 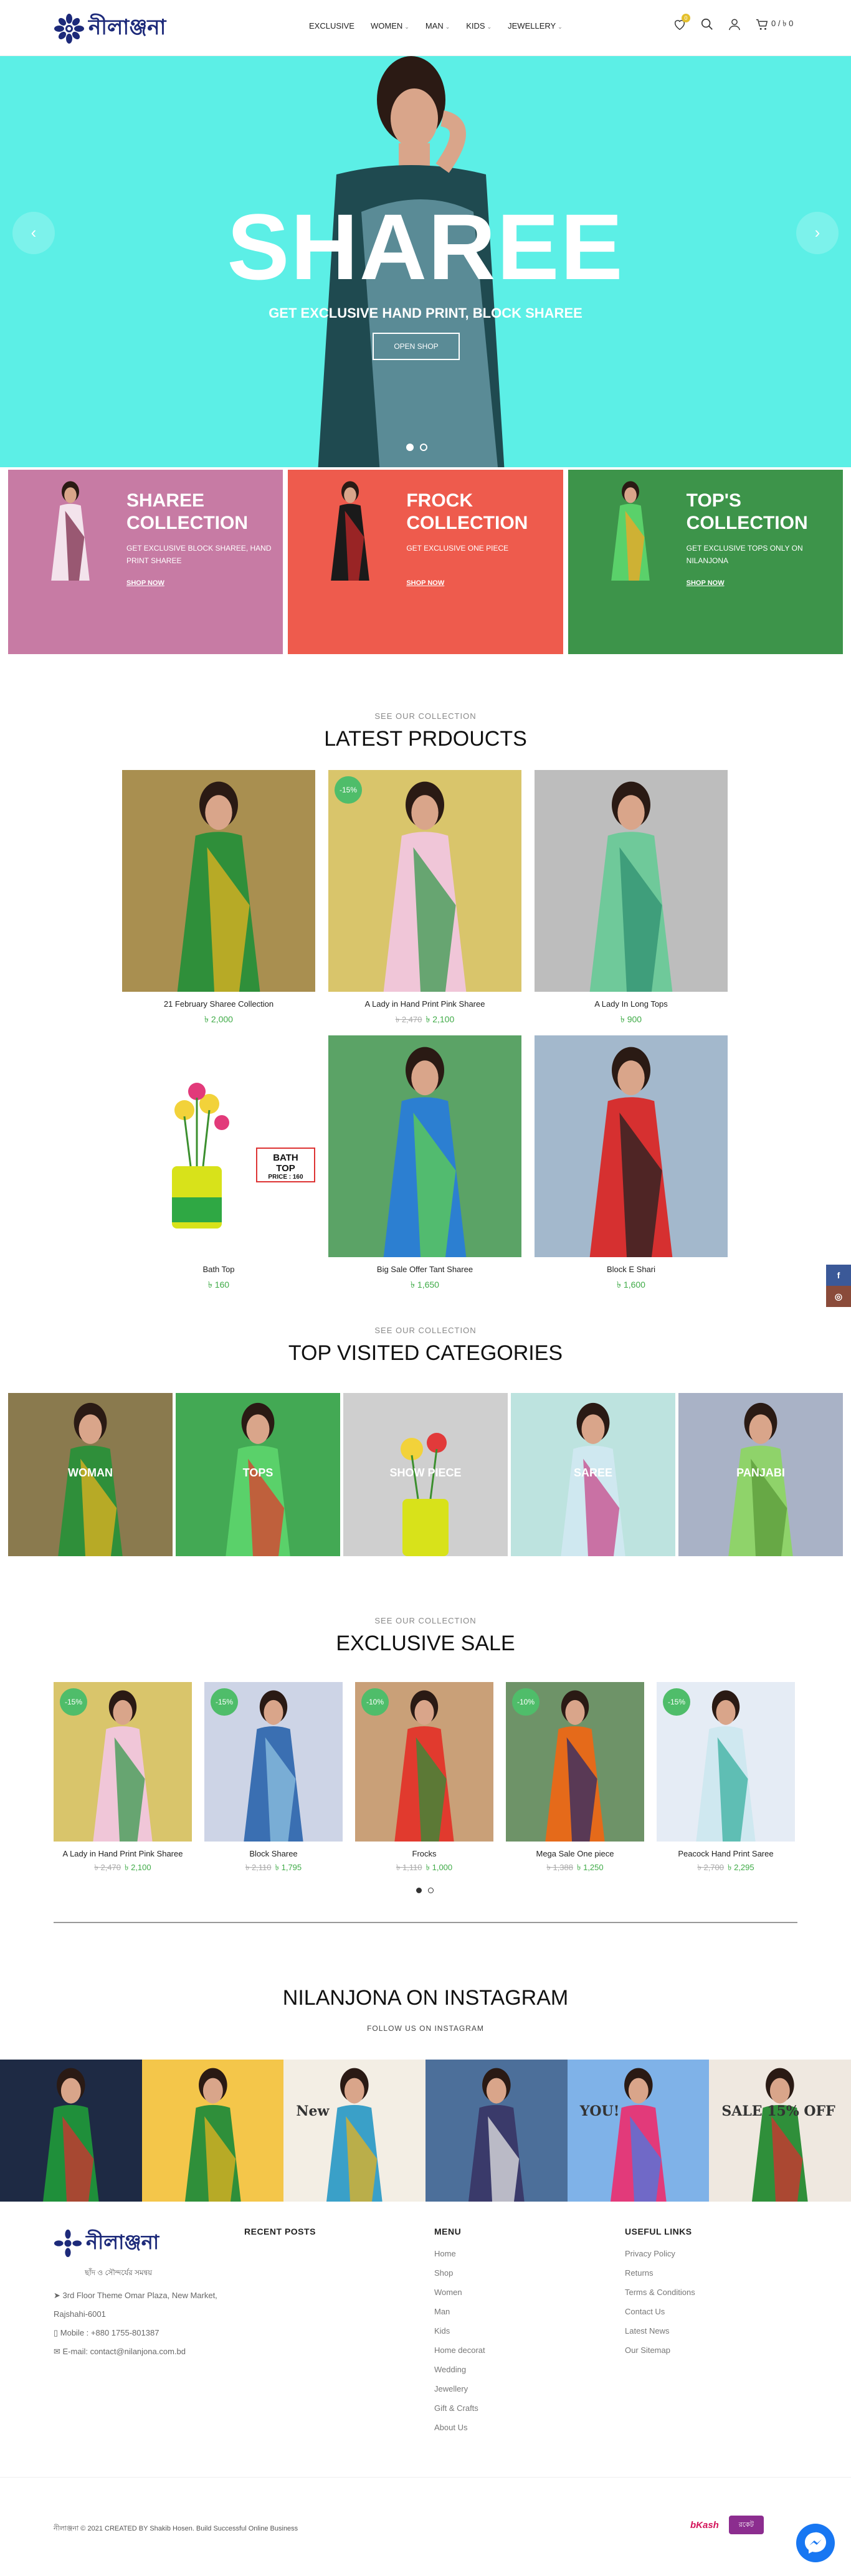 What do you see at coordinates (354, 2131) in the screenshot?
I see `instagram-post: New` at bounding box center [354, 2131].